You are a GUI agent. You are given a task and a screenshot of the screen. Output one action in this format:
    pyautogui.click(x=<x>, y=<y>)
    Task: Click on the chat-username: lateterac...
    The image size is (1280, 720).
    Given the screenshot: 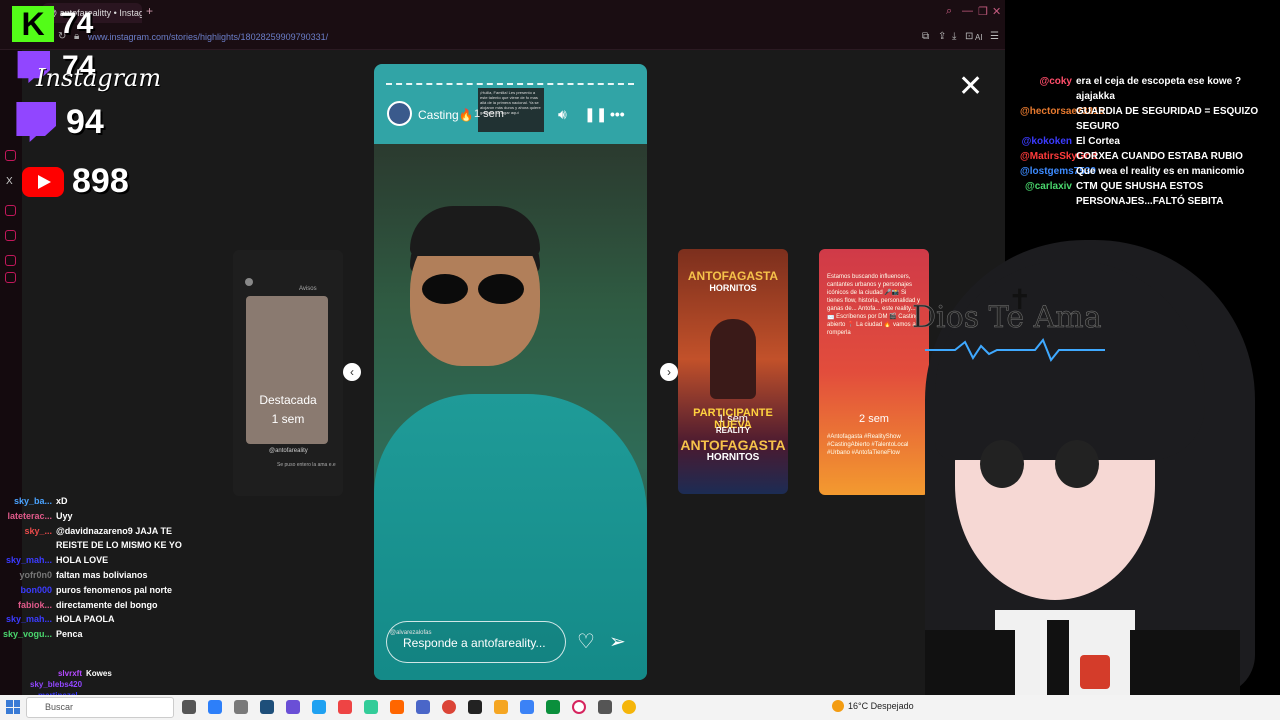 What is the action you would take?
    pyautogui.click(x=26, y=516)
    